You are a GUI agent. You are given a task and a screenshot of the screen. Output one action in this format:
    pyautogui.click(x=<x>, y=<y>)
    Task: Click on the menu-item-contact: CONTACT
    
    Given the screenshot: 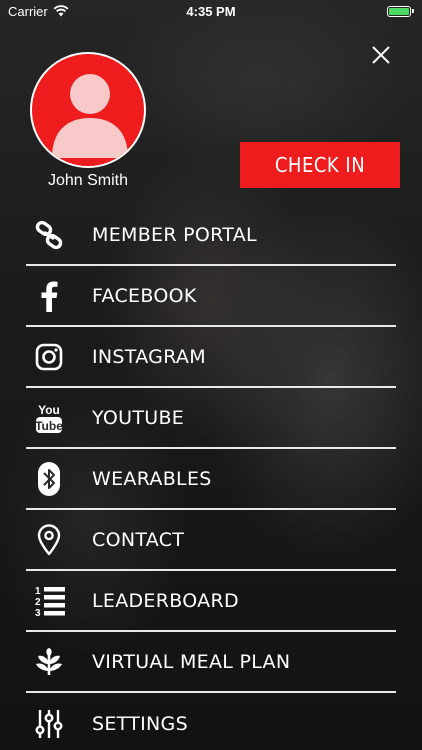 What is the action you would take?
    pyautogui.click(x=211, y=540)
    